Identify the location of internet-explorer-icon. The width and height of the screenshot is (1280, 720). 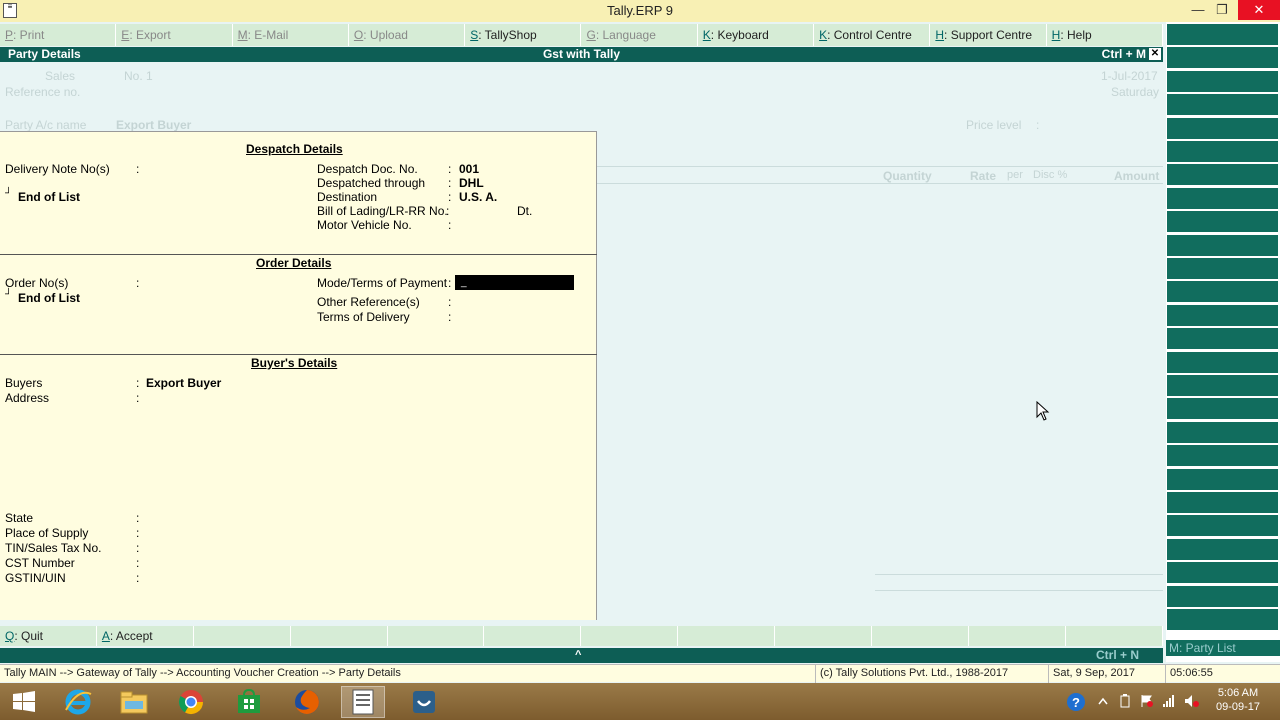
(78, 702).